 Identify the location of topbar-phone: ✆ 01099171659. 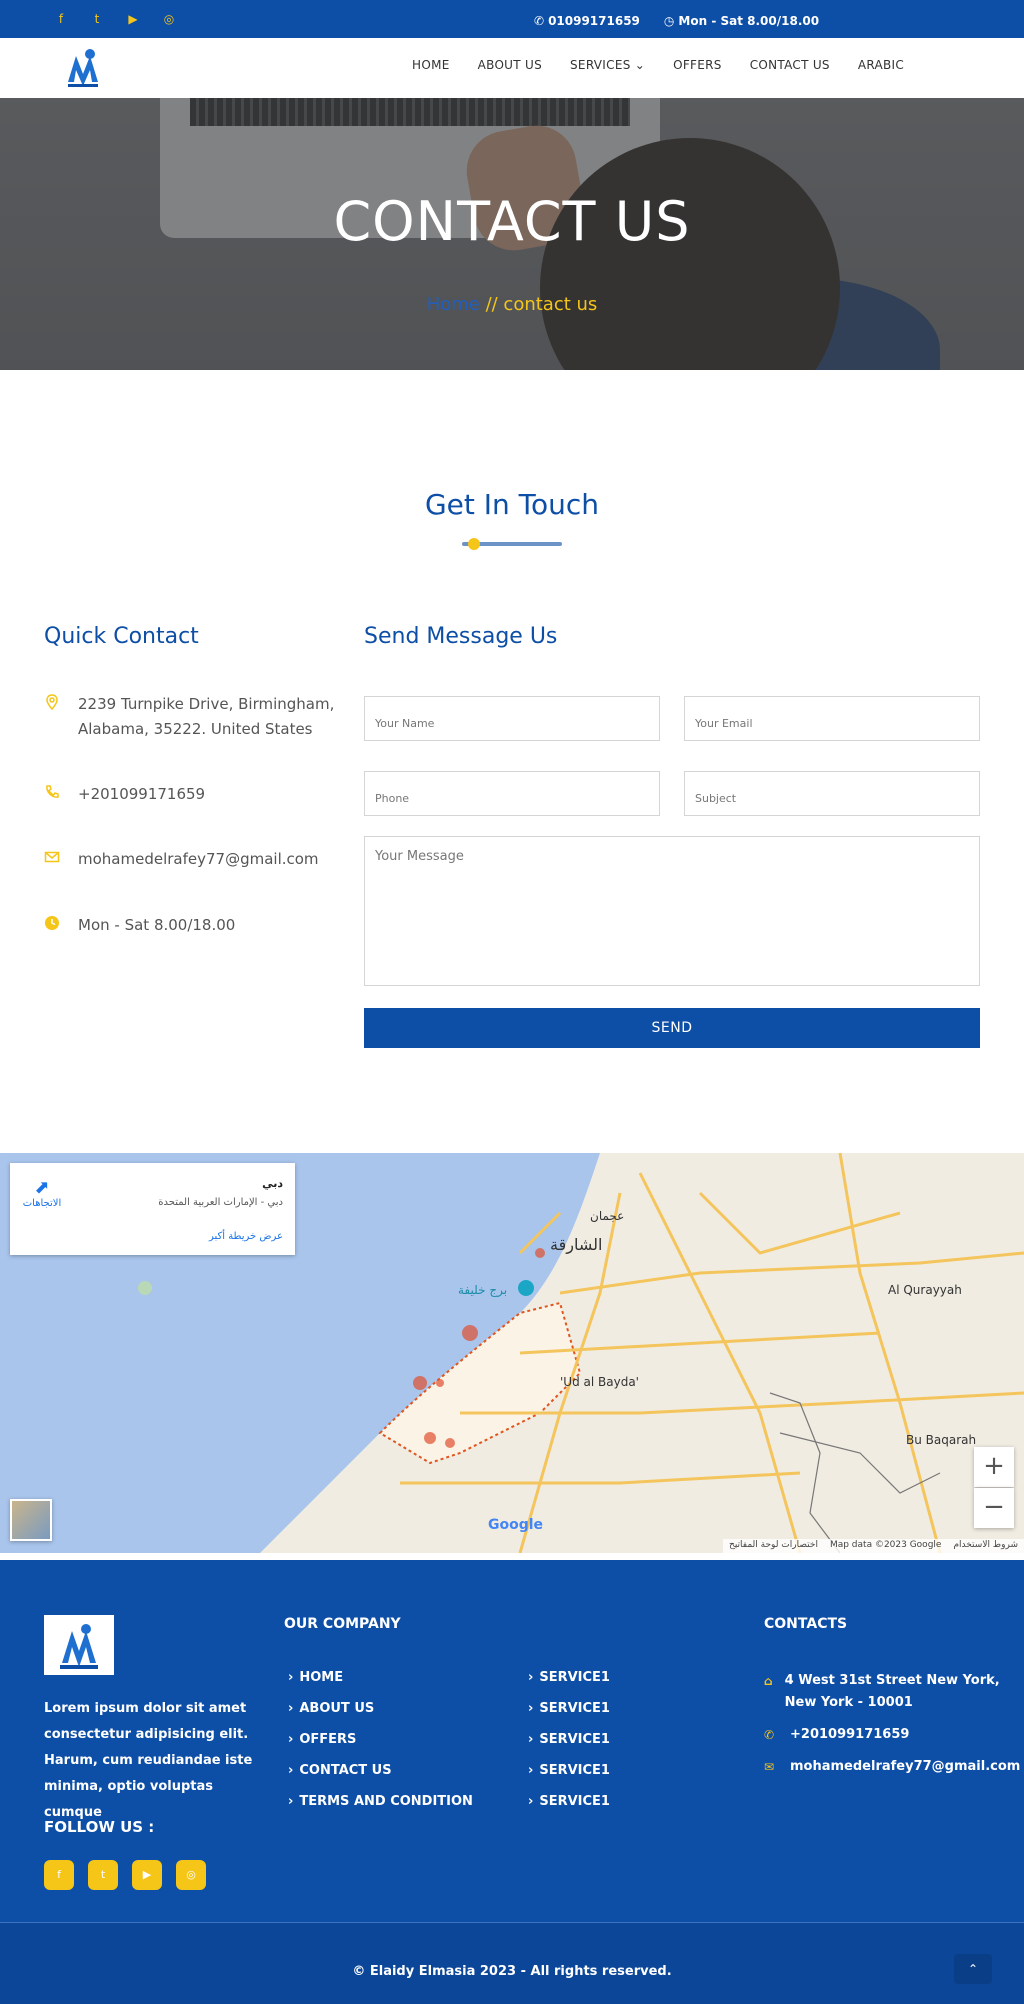
(587, 21).